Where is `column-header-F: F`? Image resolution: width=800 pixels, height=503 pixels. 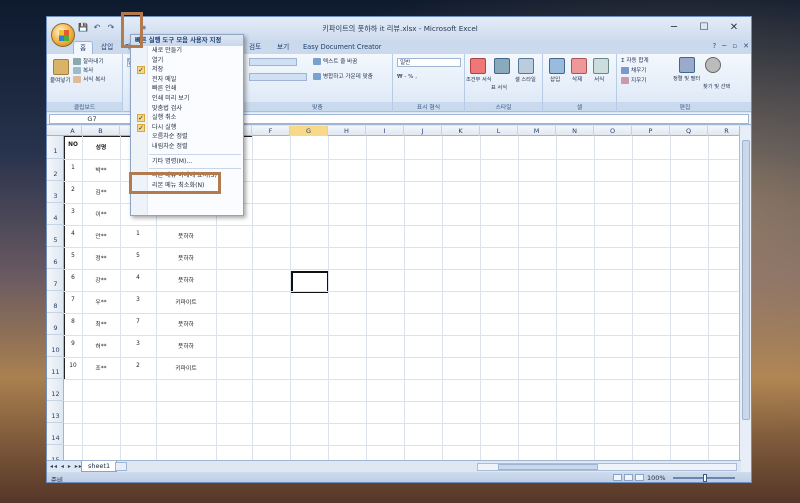
column-header-F: F is located at coordinates (271, 131).